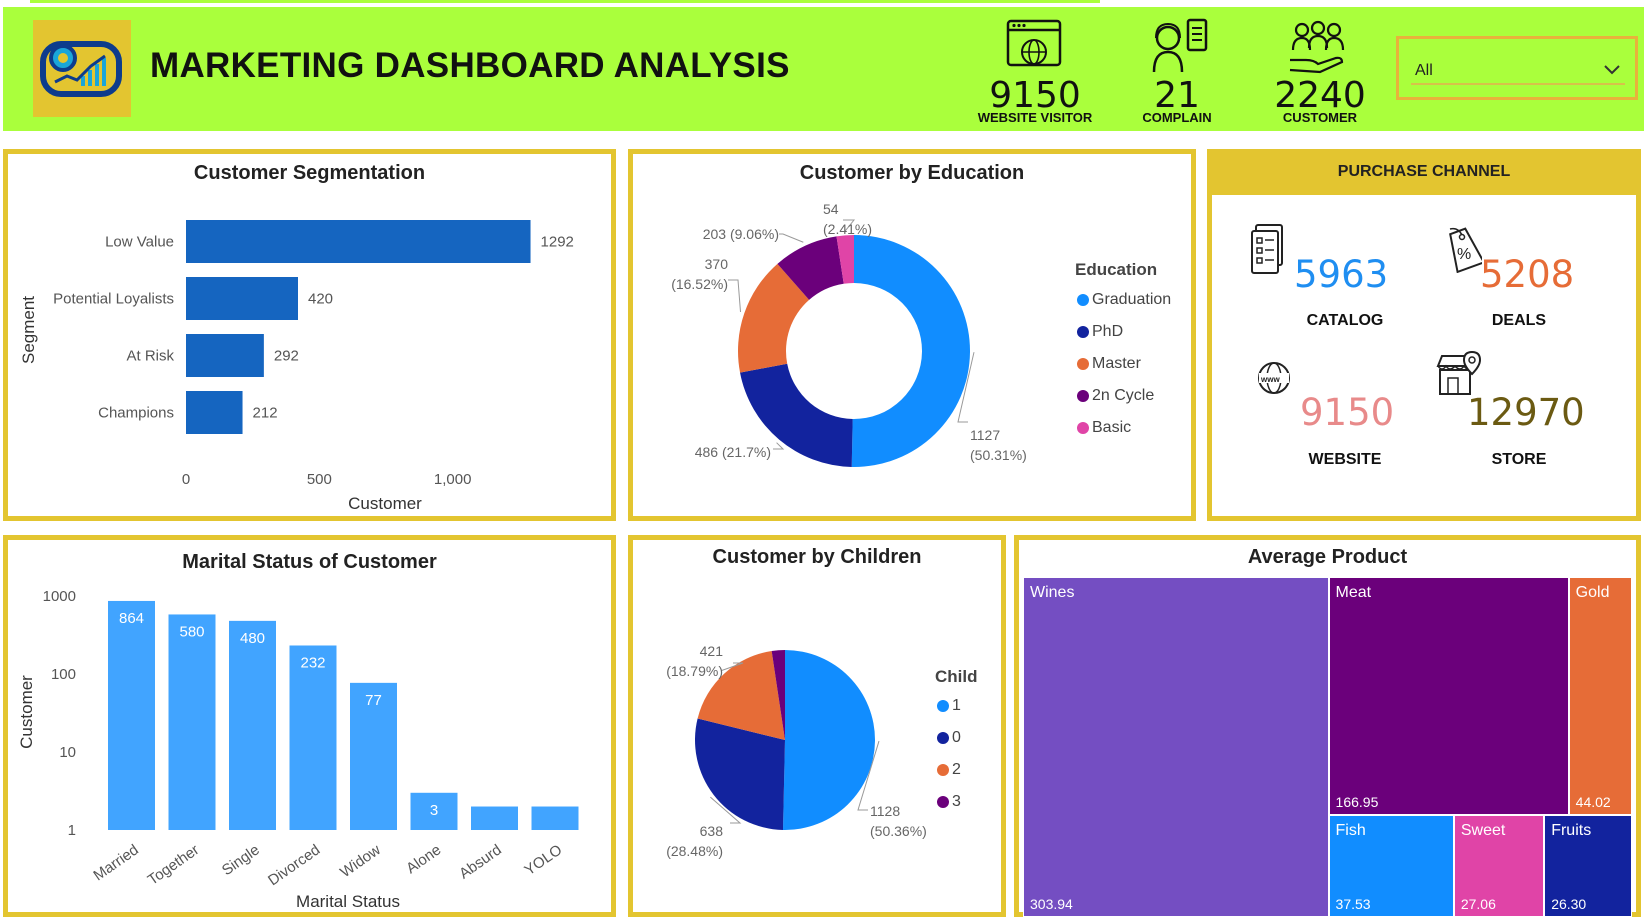 This screenshot has width=1647, height=920. What do you see at coordinates (828, 740) in the screenshot?
I see `children-slice` at bounding box center [828, 740].